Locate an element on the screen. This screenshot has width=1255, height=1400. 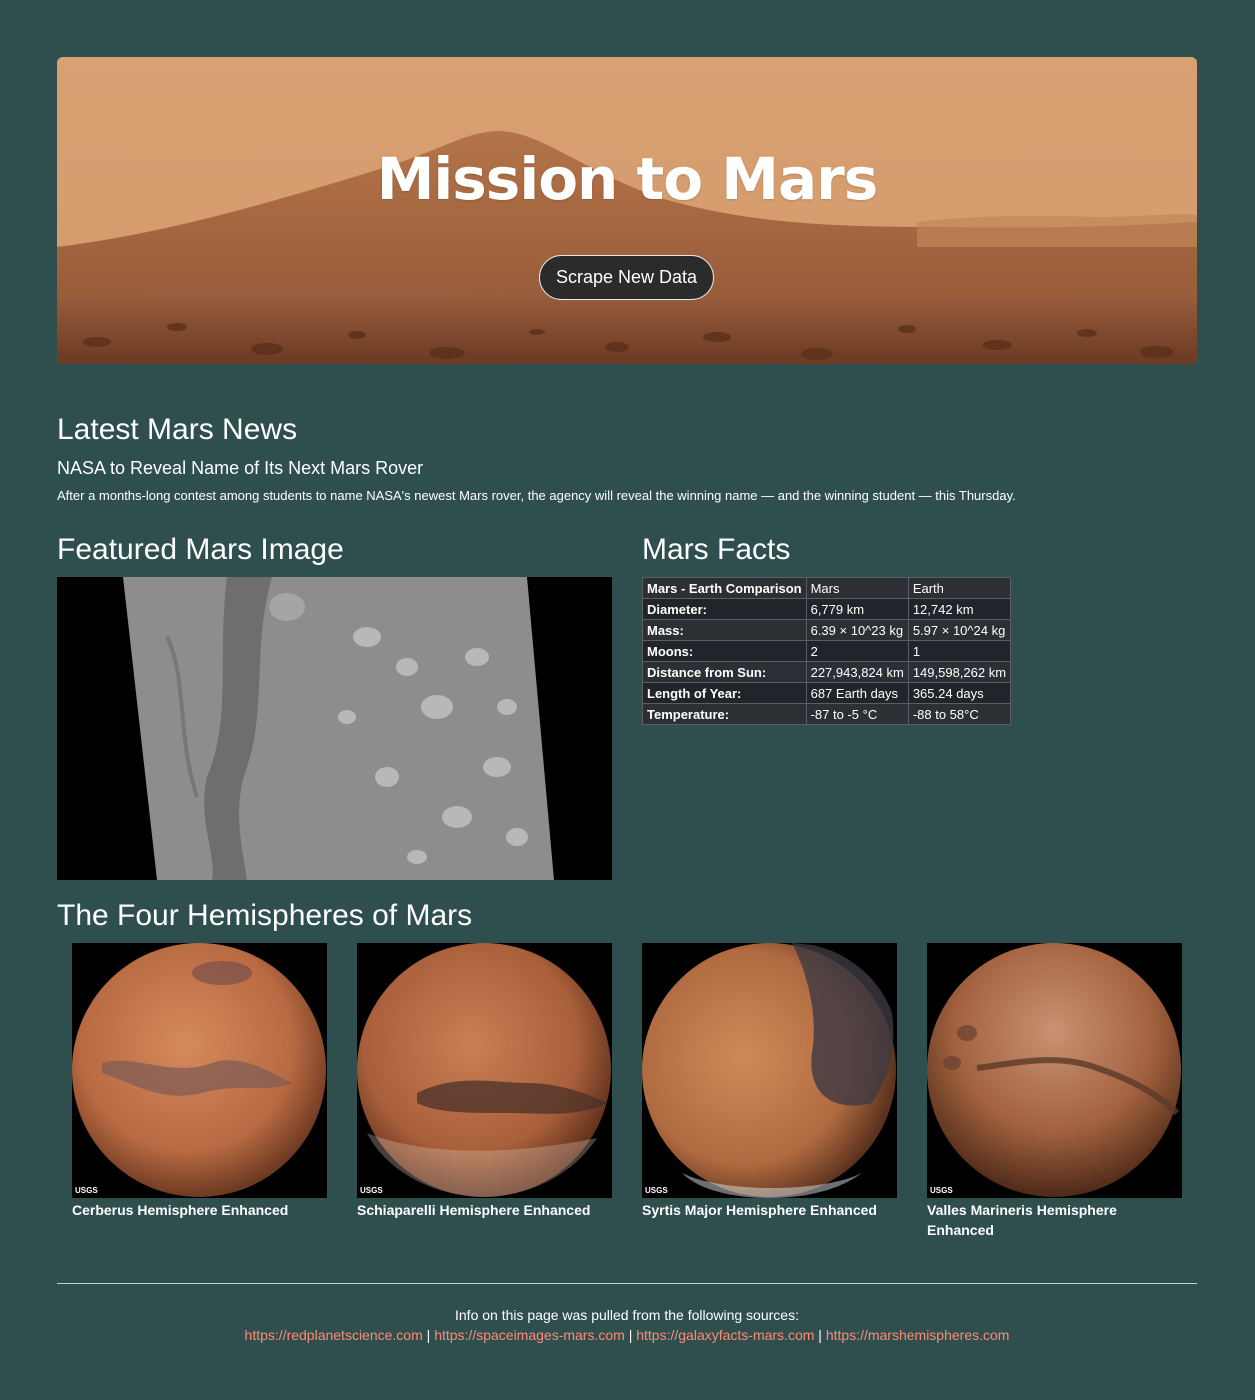
table-row: Temperature: -87 to -5 °C -88 to 58°C is located at coordinates (827, 714).